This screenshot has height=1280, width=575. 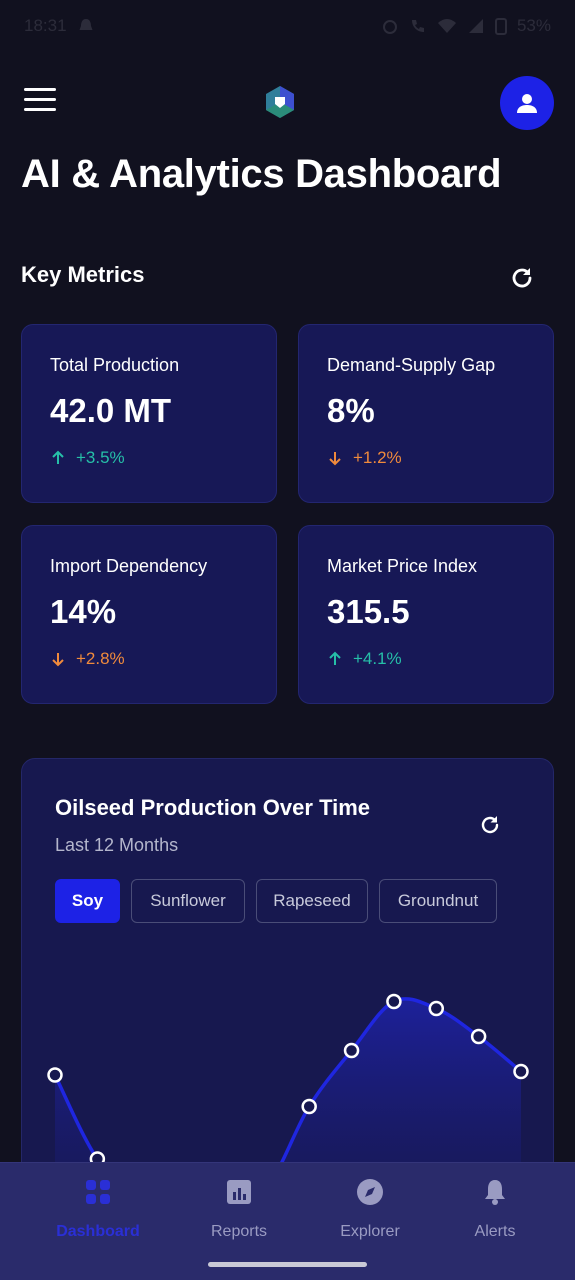 I want to click on wifi-icon, so click(x=446, y=26).